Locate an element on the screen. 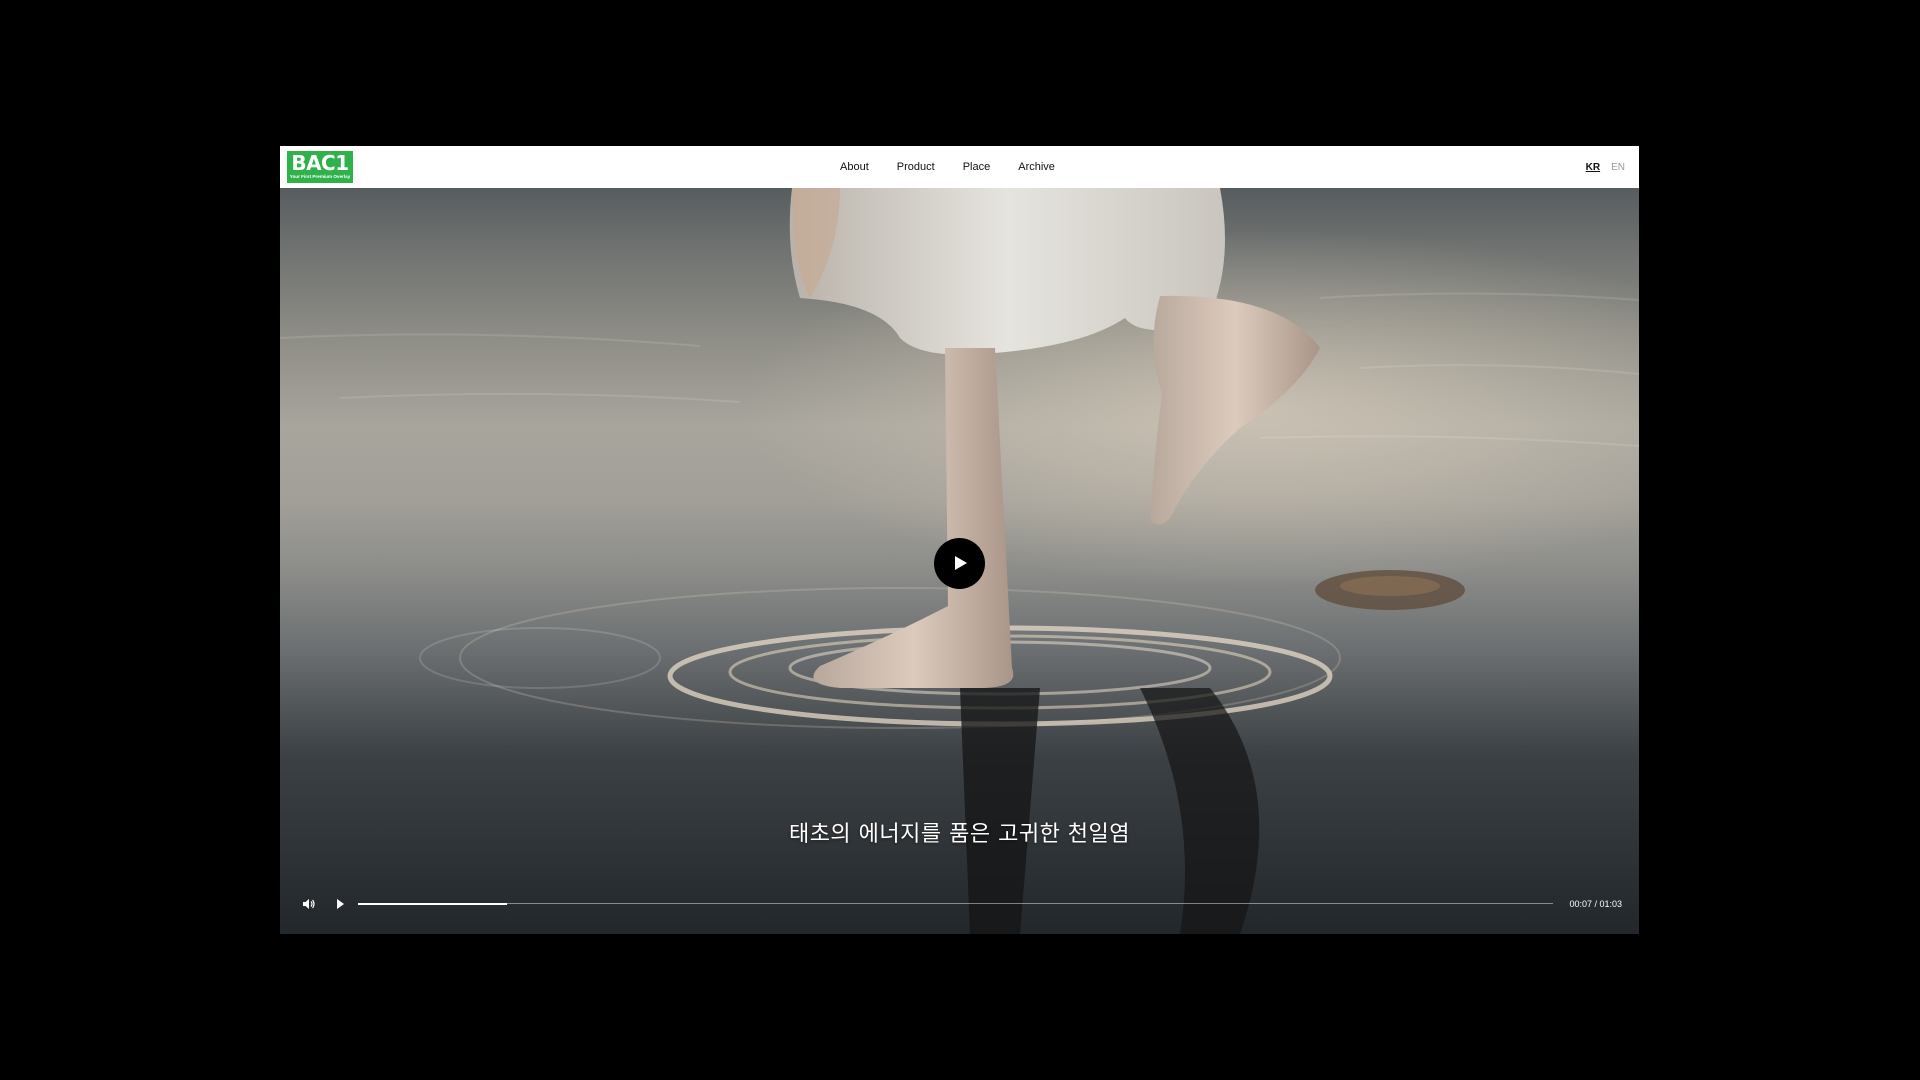  language-switcher: KR EN is located at coordinates (1605, 167).